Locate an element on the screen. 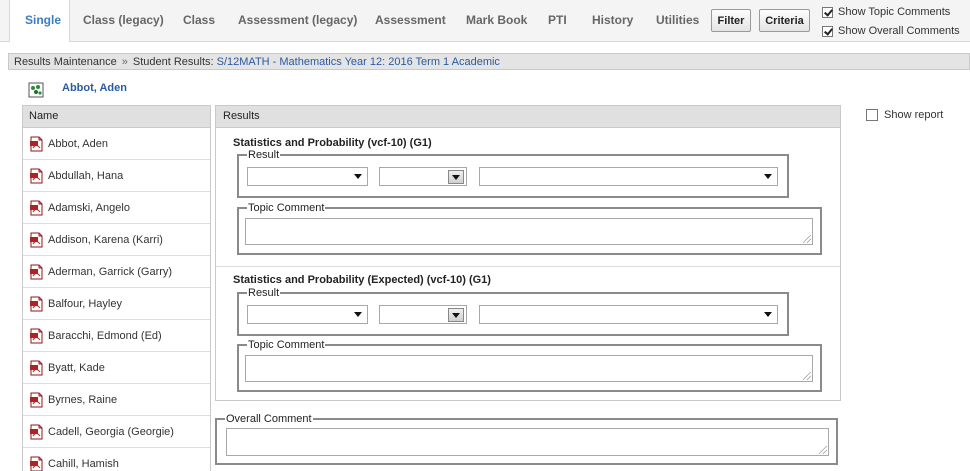 The image size is (970, 471). list-item: Byrnes, Raine is located at coordinates (116, 400).